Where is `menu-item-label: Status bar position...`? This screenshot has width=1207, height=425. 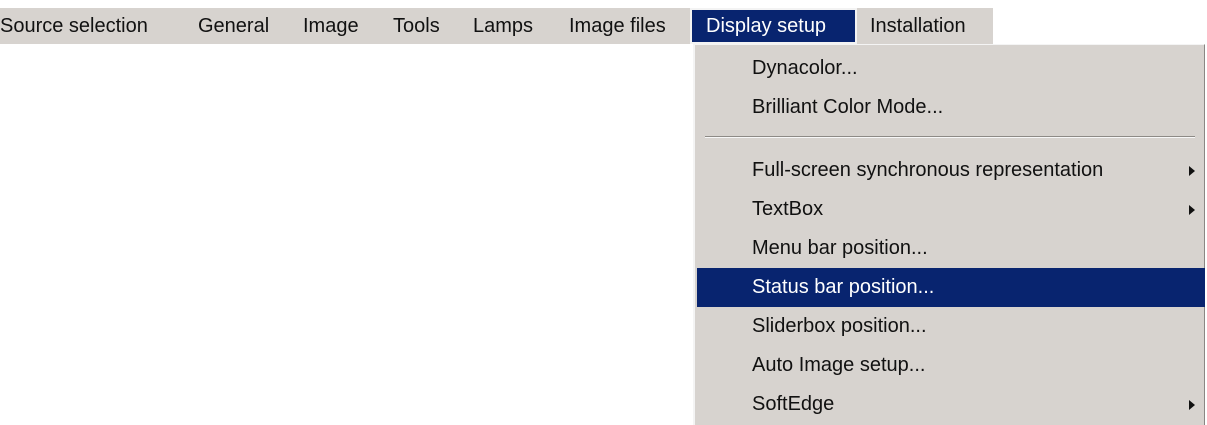 menu-item-label: Status bar position... is located at coordinates (843, 287).